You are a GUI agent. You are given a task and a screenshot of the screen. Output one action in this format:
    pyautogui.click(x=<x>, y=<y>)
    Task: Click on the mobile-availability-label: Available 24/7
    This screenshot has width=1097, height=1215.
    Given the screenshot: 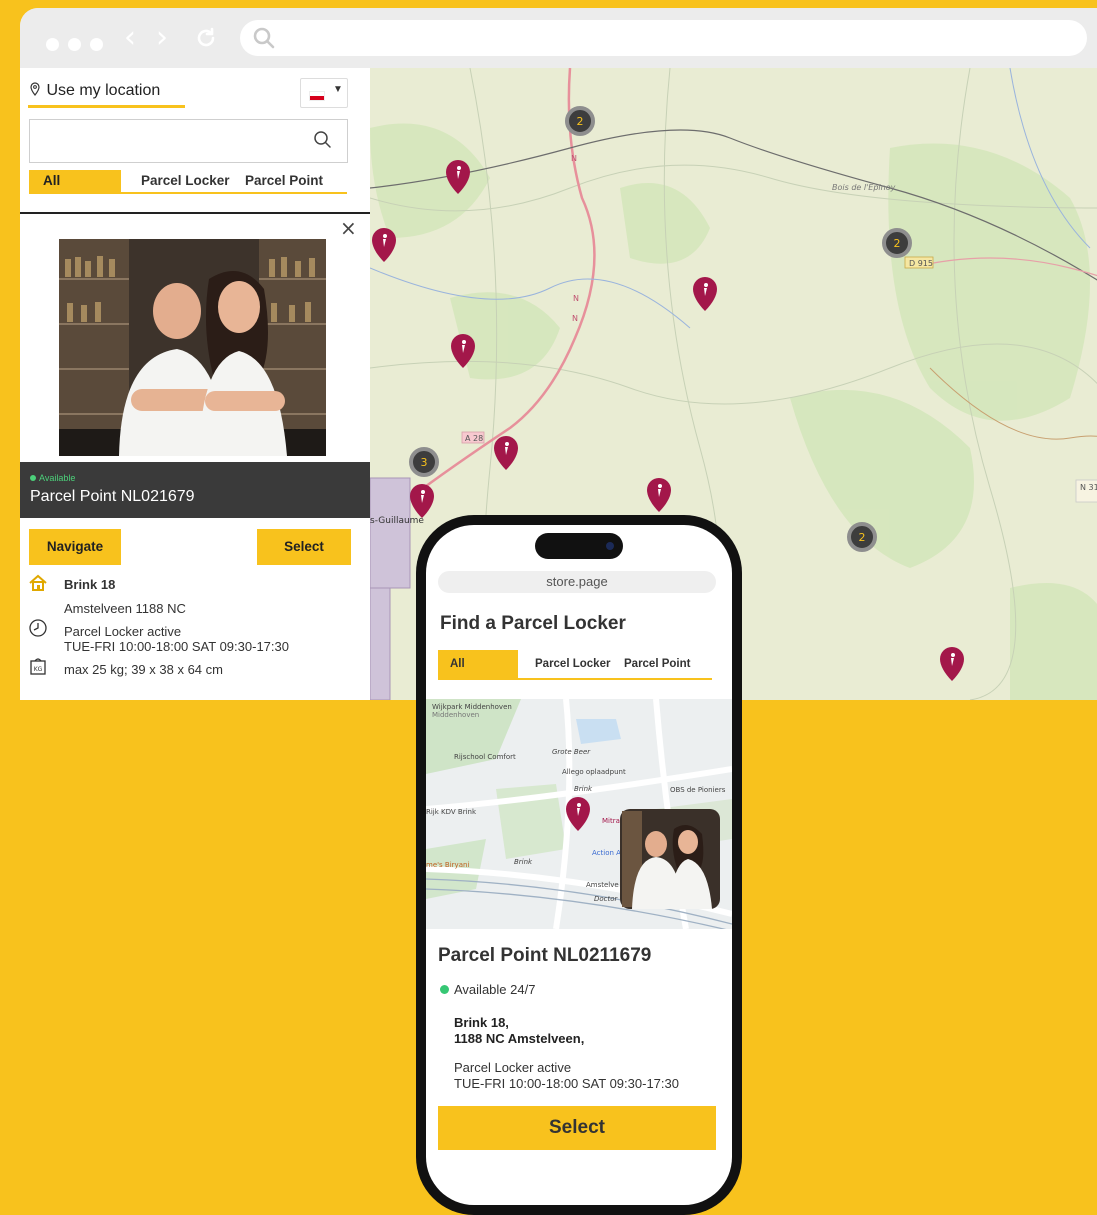 What is the action you would take?
    pyautogui.click(x=495, y=989)
    